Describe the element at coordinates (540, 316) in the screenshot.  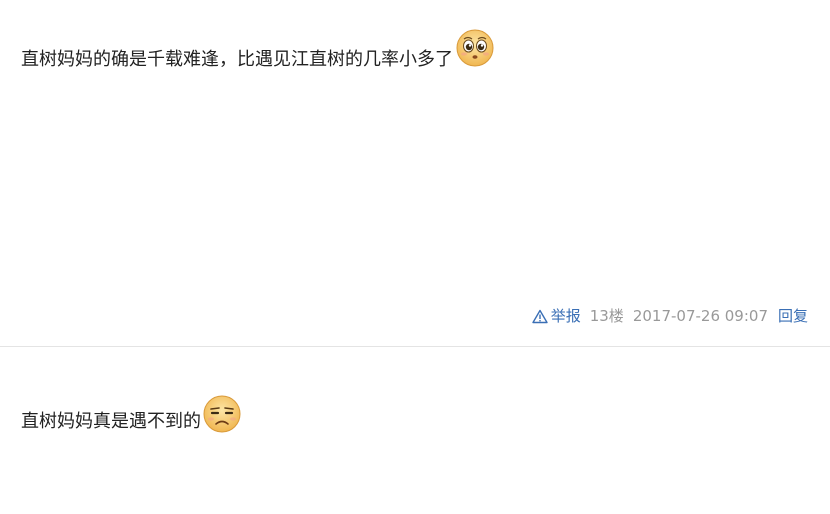
I see `warning-icon` at that location.